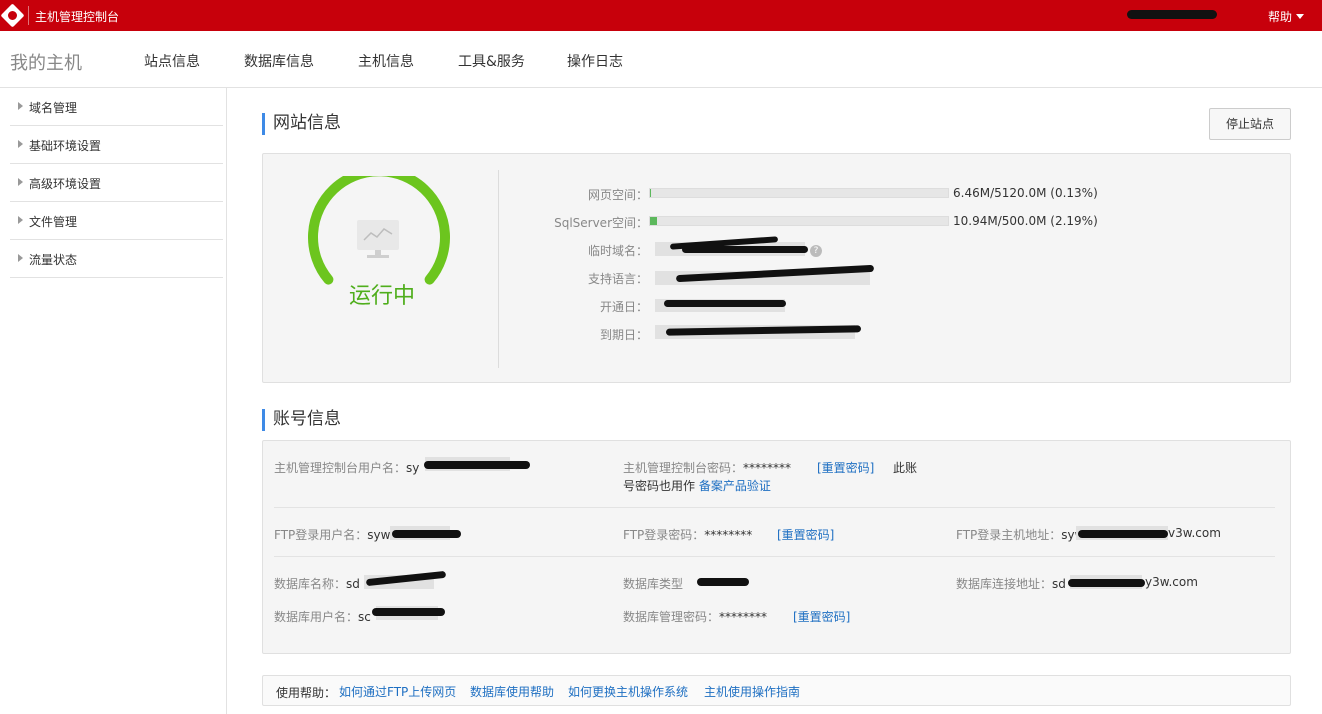 The height and width of the screenshot is (714, 1322). Describe the element at coordinates (1300, 16) in the screenshot. I see `caret-down-icon` at that location.